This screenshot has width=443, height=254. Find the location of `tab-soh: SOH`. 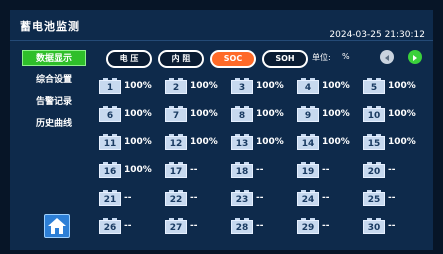

tab-soh: SOH is located at coordinates (285, 59).